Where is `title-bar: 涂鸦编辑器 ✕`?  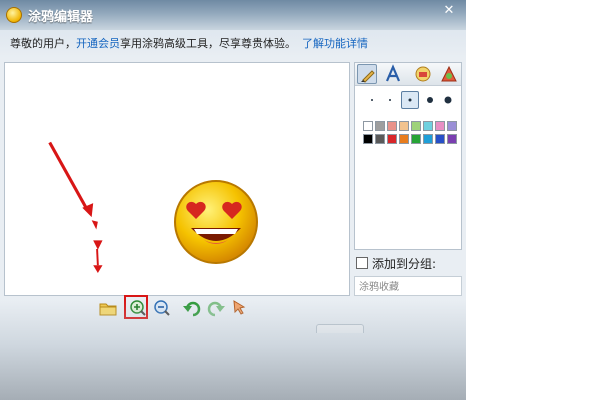 title-bar: 涂鸦编辑器 ✕ is located at coordinates (233, 15).